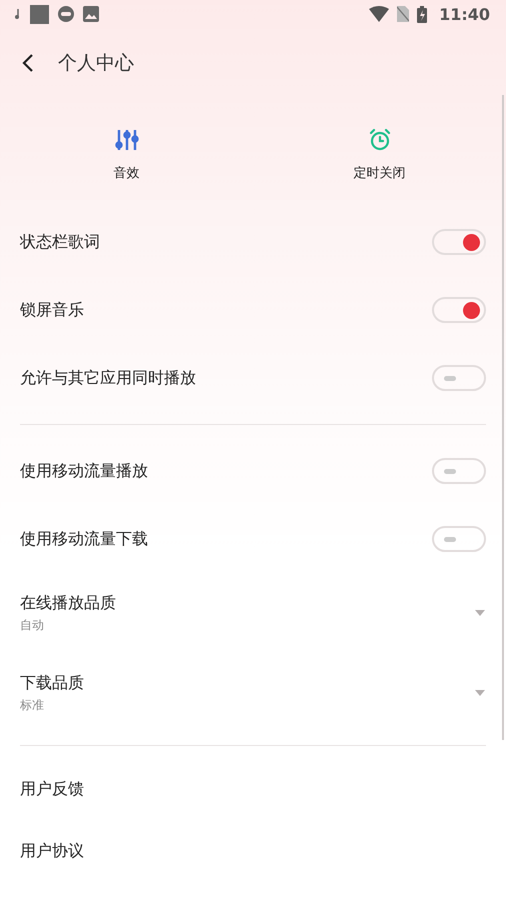 This screenshot has height=900, width=506. What do you see at coordinates (403, 14) in the screenshot?
I see `no-sim-icon` at bounding box center [403, 14].